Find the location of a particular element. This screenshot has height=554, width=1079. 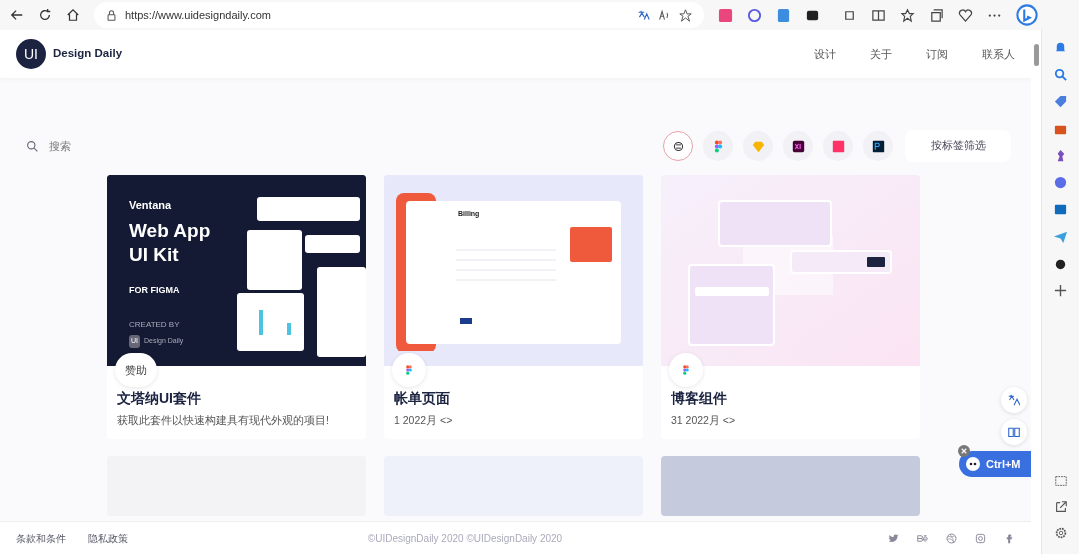

brand-text: Ventana is located at coordinates (151, 205).